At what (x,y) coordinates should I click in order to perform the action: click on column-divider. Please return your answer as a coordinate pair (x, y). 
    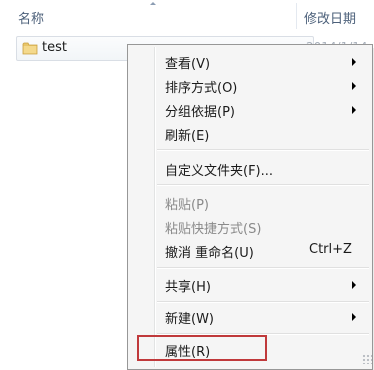
    Looking at the image, I should click on (296, 16).